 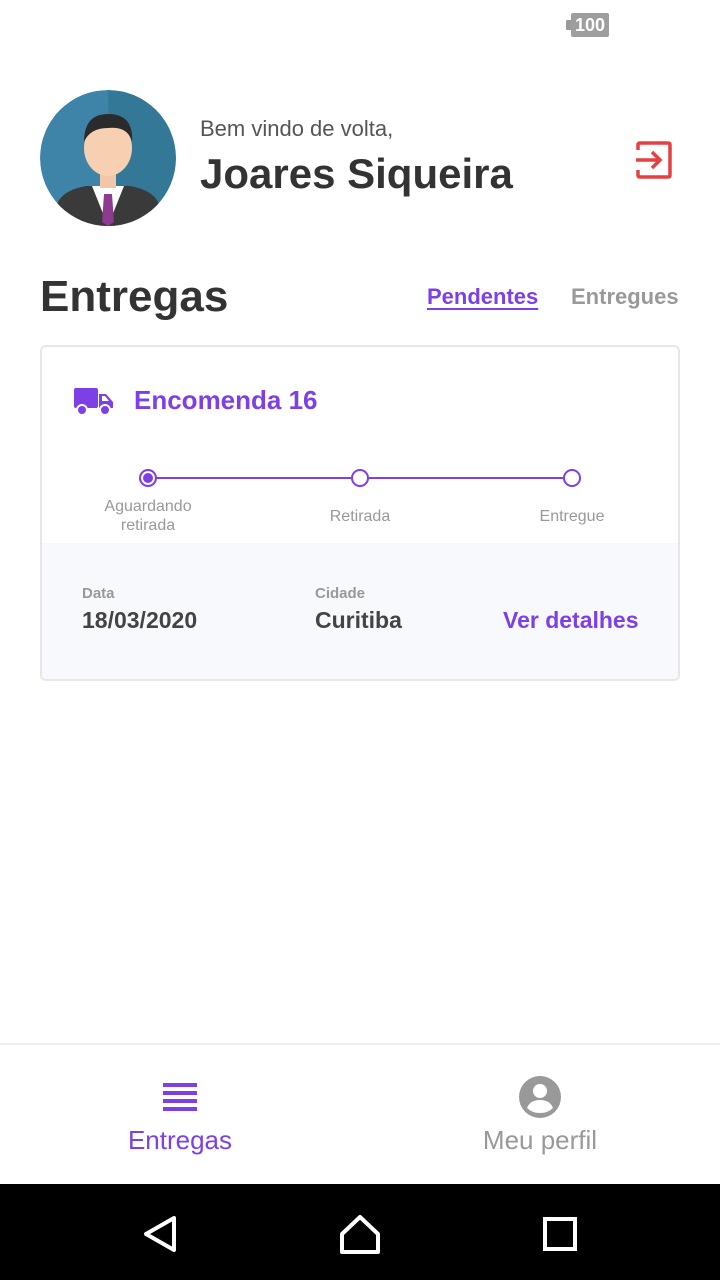 I want to click on user-name: Joares Siqueira, so click(x=356, y=173).